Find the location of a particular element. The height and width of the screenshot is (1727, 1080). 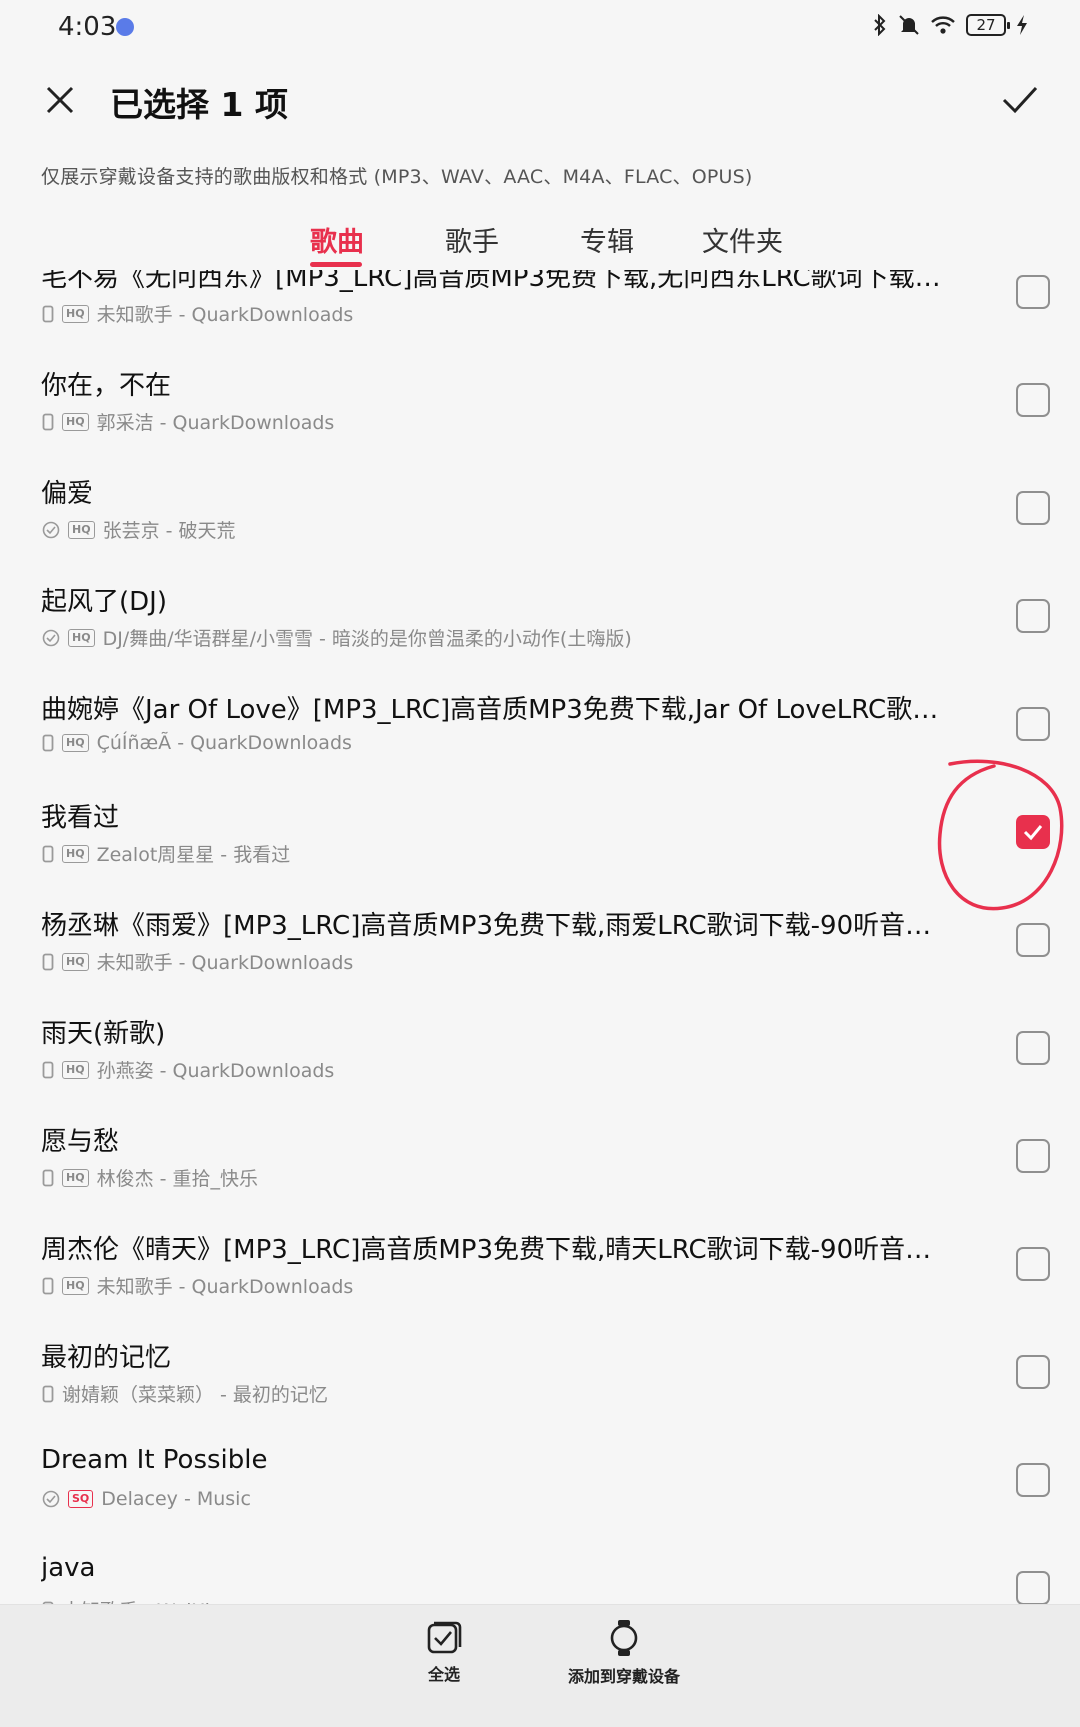

song-meta: 未知歌手 - WeiXin is located at coordinates (132, 1600).